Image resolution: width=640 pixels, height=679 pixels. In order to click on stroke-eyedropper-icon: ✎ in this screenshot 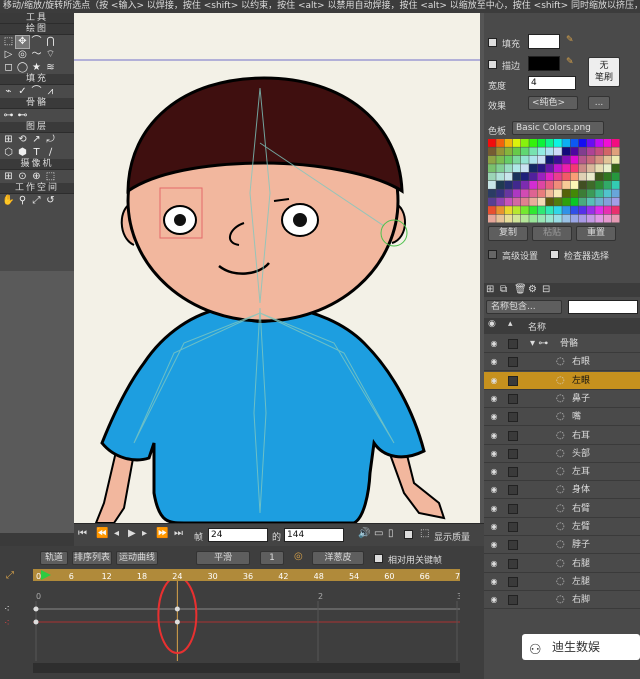, I will do `click(570, 62)`.